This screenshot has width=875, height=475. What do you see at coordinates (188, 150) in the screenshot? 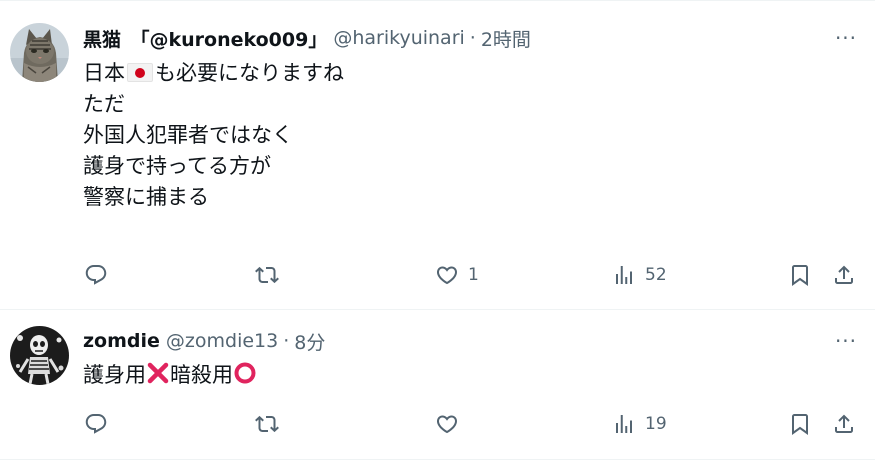
I see `tweet-text-part: ただ 外国人犯罪者ではなく 護身で持ってる方が 警察に捕まる` at bounding box center [188, 150].